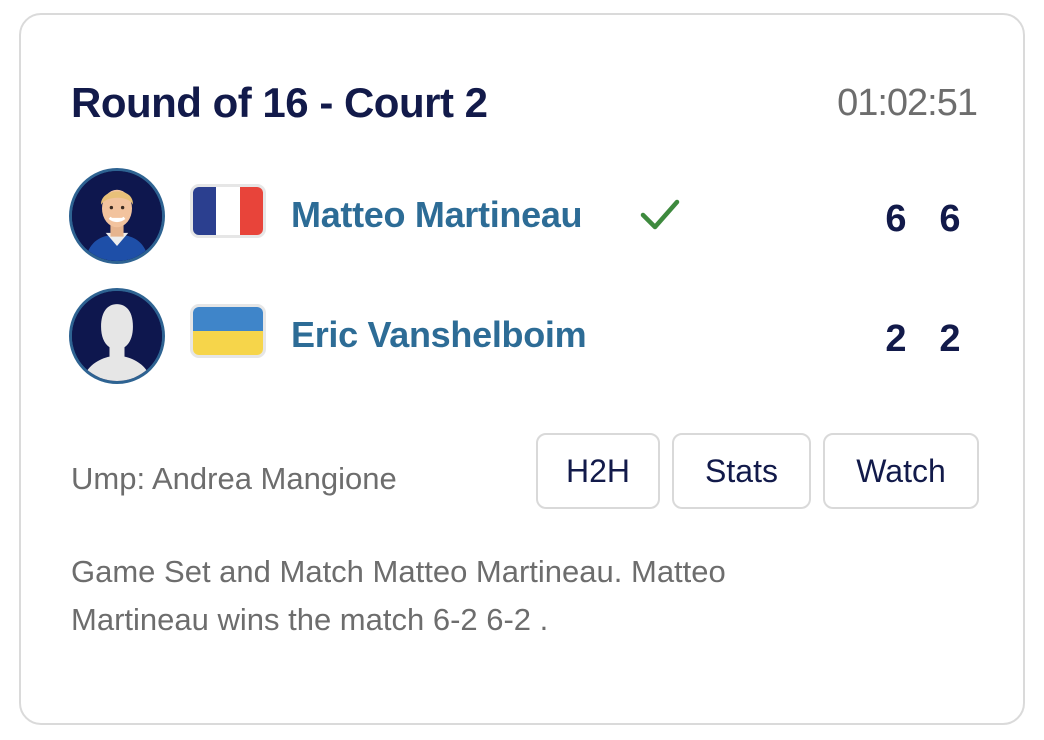 This screenshot has height=740, width=1044. I want to click on person-silhouette-icon, so click(117, 336).